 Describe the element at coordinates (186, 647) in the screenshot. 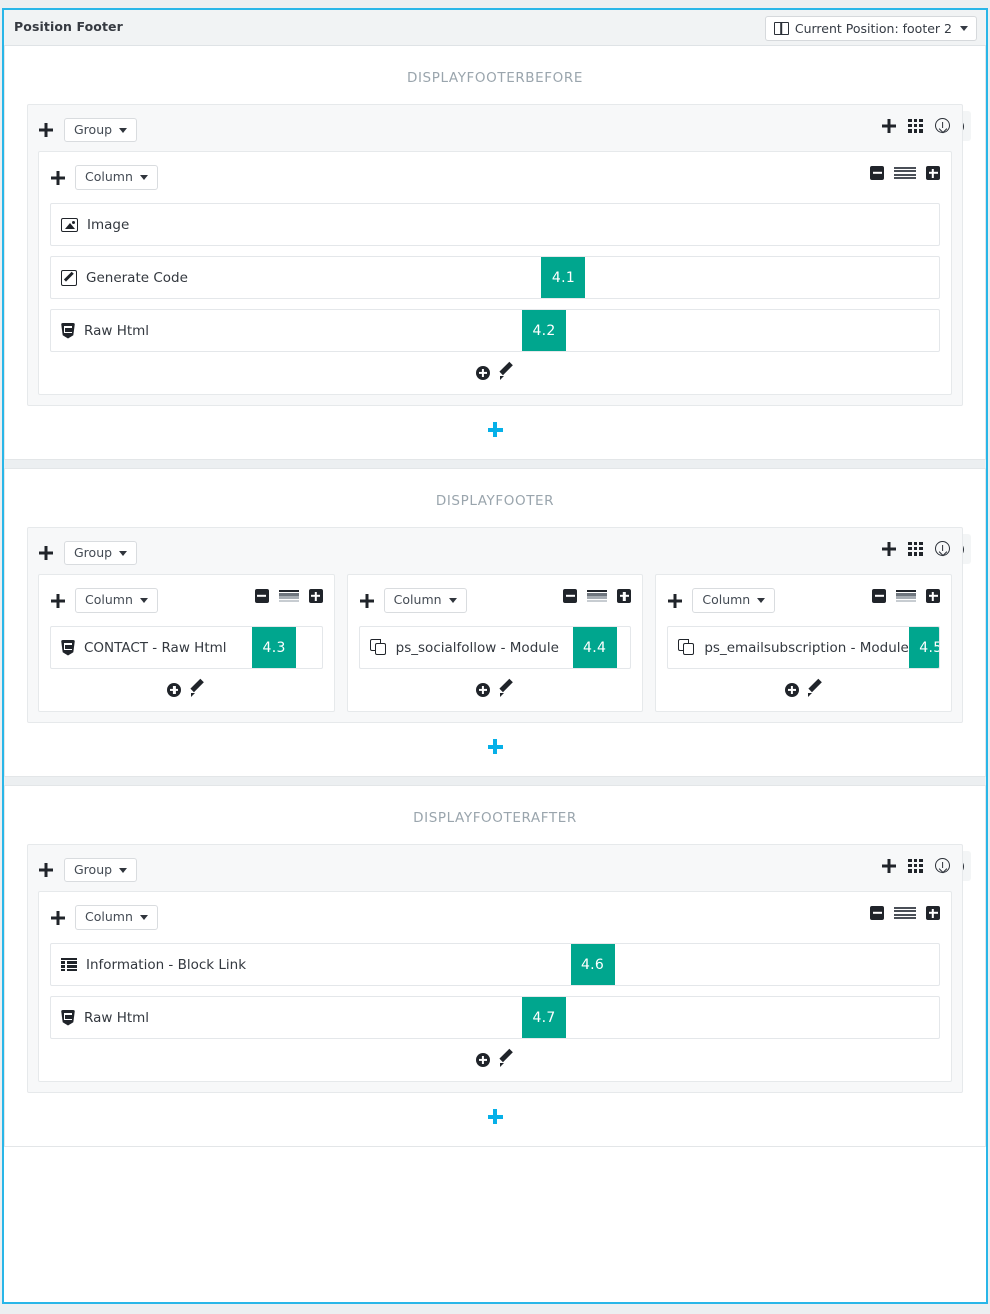

I see `widget-row: CONTACT - Raw Html 4.3` at that location.